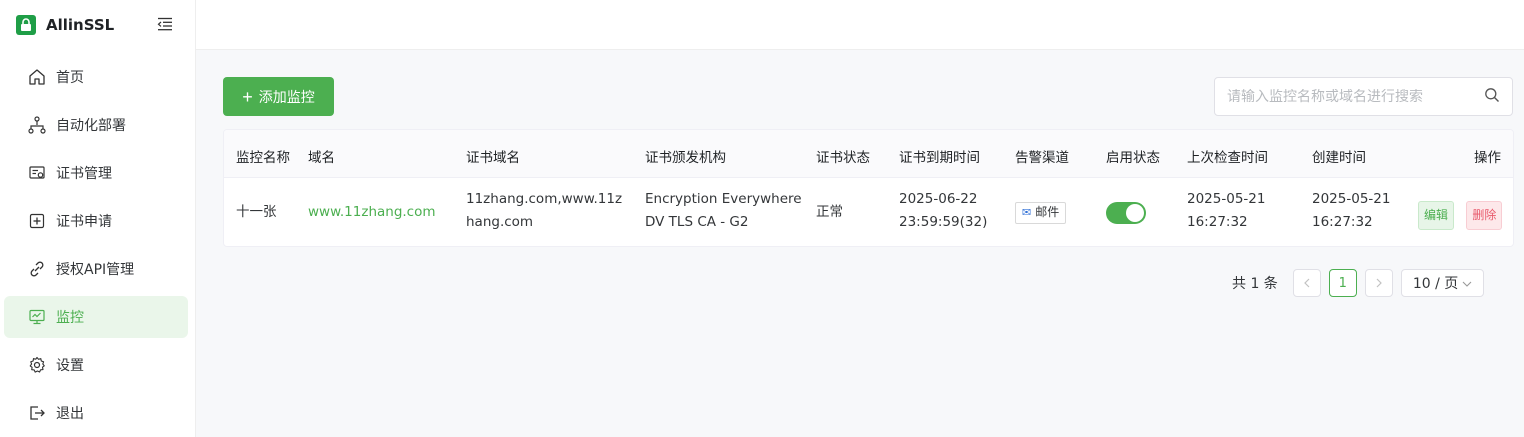  What do you see at coordinates (1492, 97) in the screenshot?
I see `search-icon` at bounding box center [1492, 97].